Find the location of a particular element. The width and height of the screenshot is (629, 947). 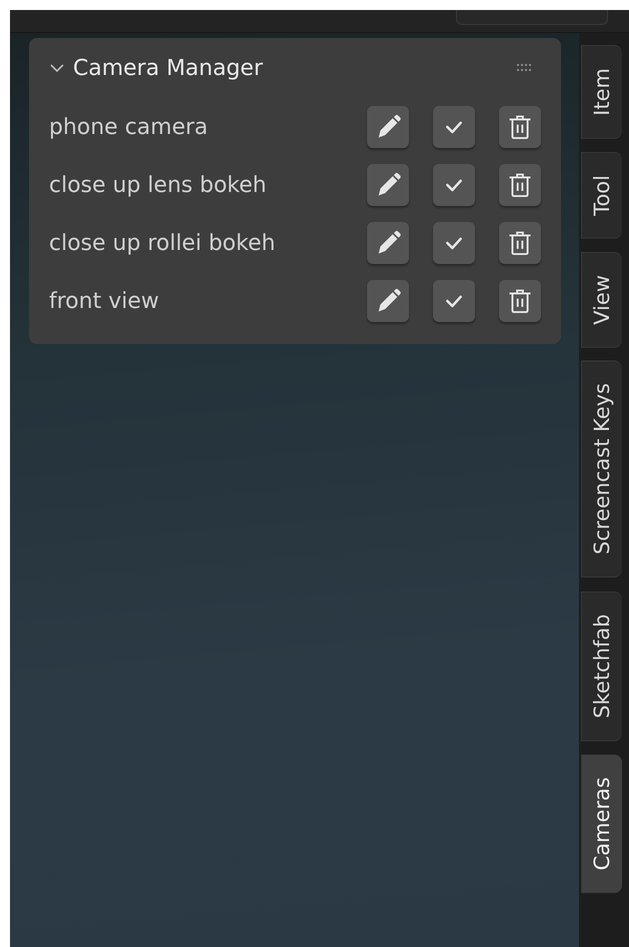

camera-name: phone camera is located at coordinates (129, 127).